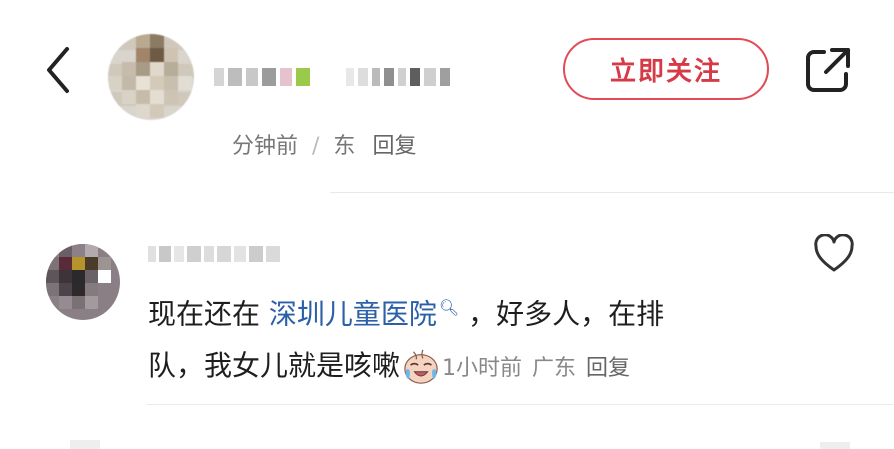 The image size is (894, 449). Describe the element at coordinates (83, 282) in the screenshot. I see `commenter-avatar` at that location.